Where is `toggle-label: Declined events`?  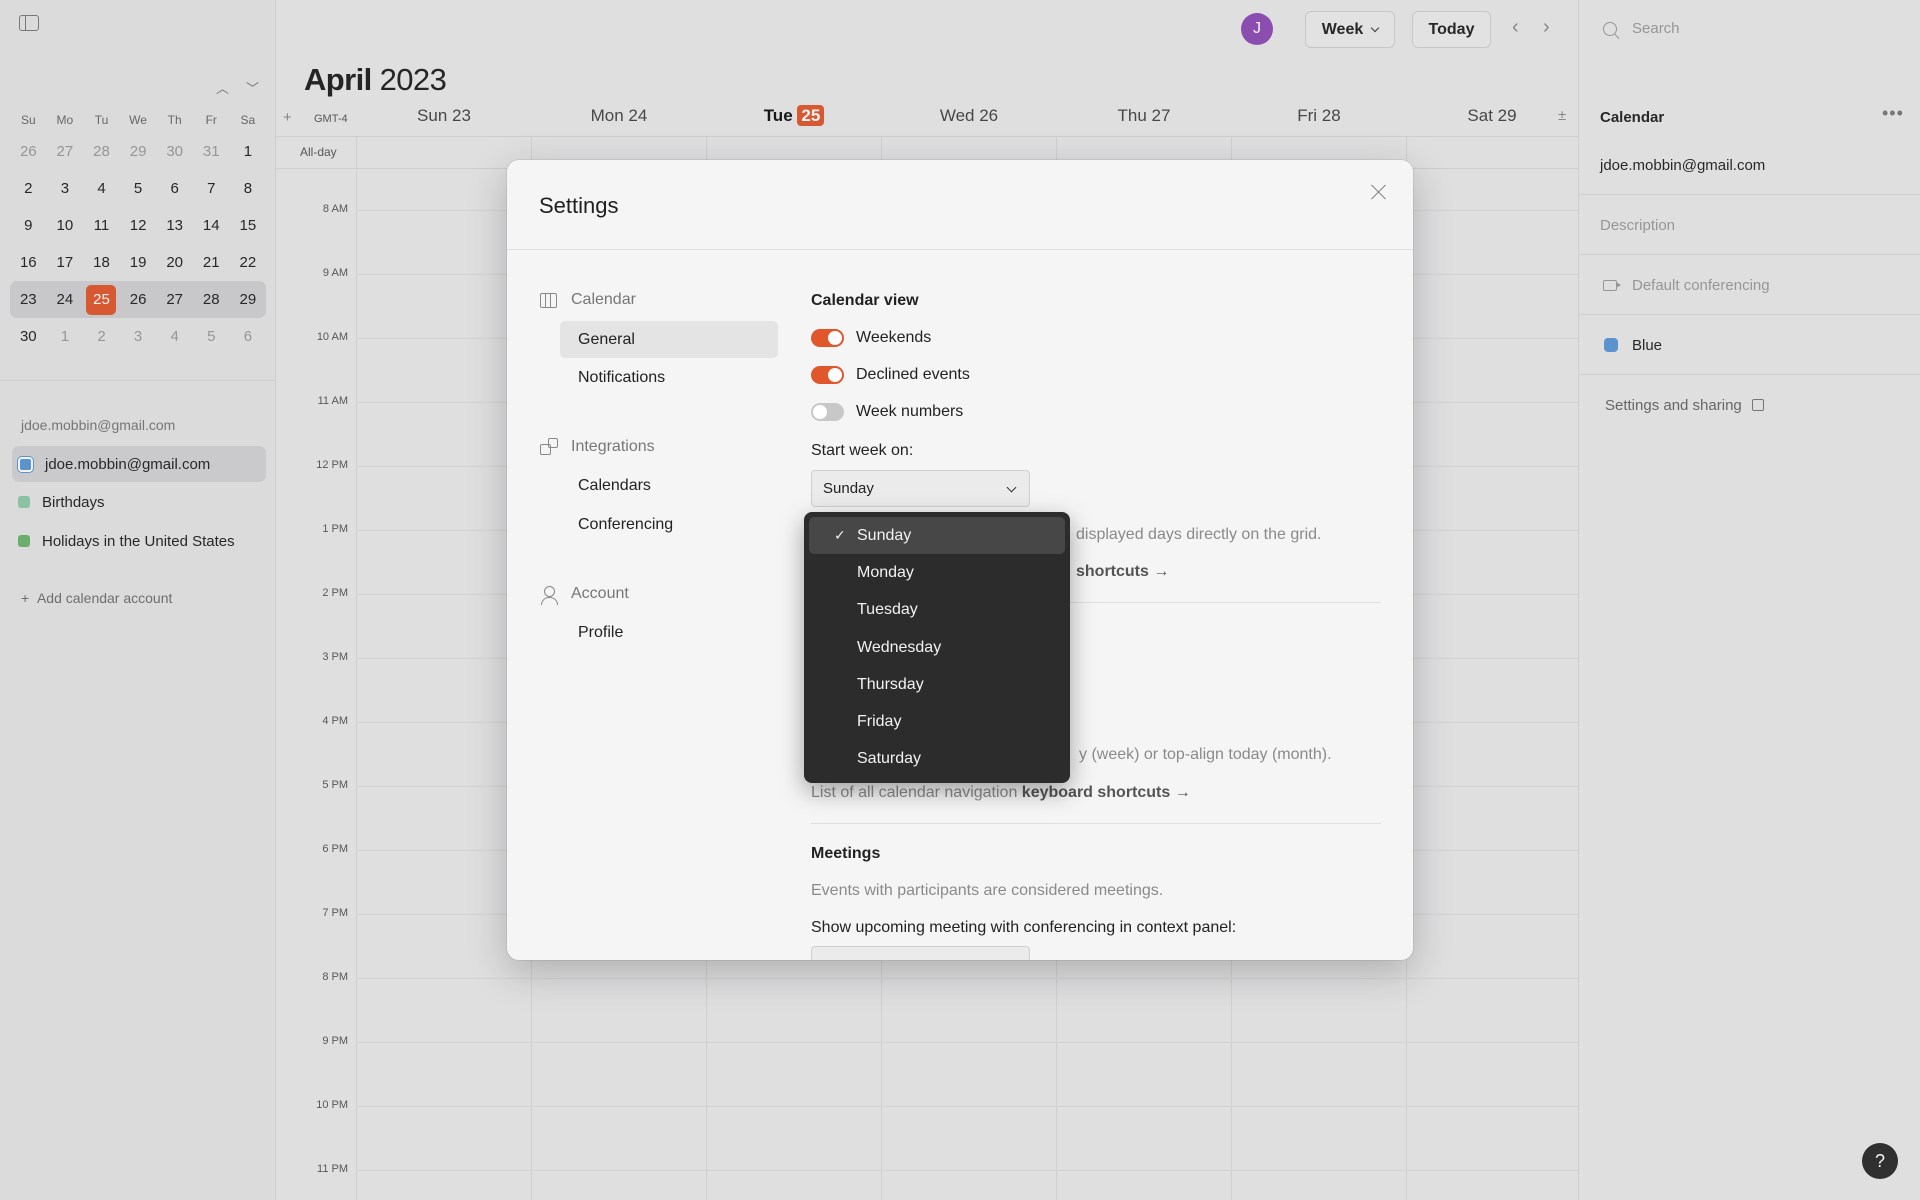 toggle-label: Declined events is located at coordinates (913, 374).